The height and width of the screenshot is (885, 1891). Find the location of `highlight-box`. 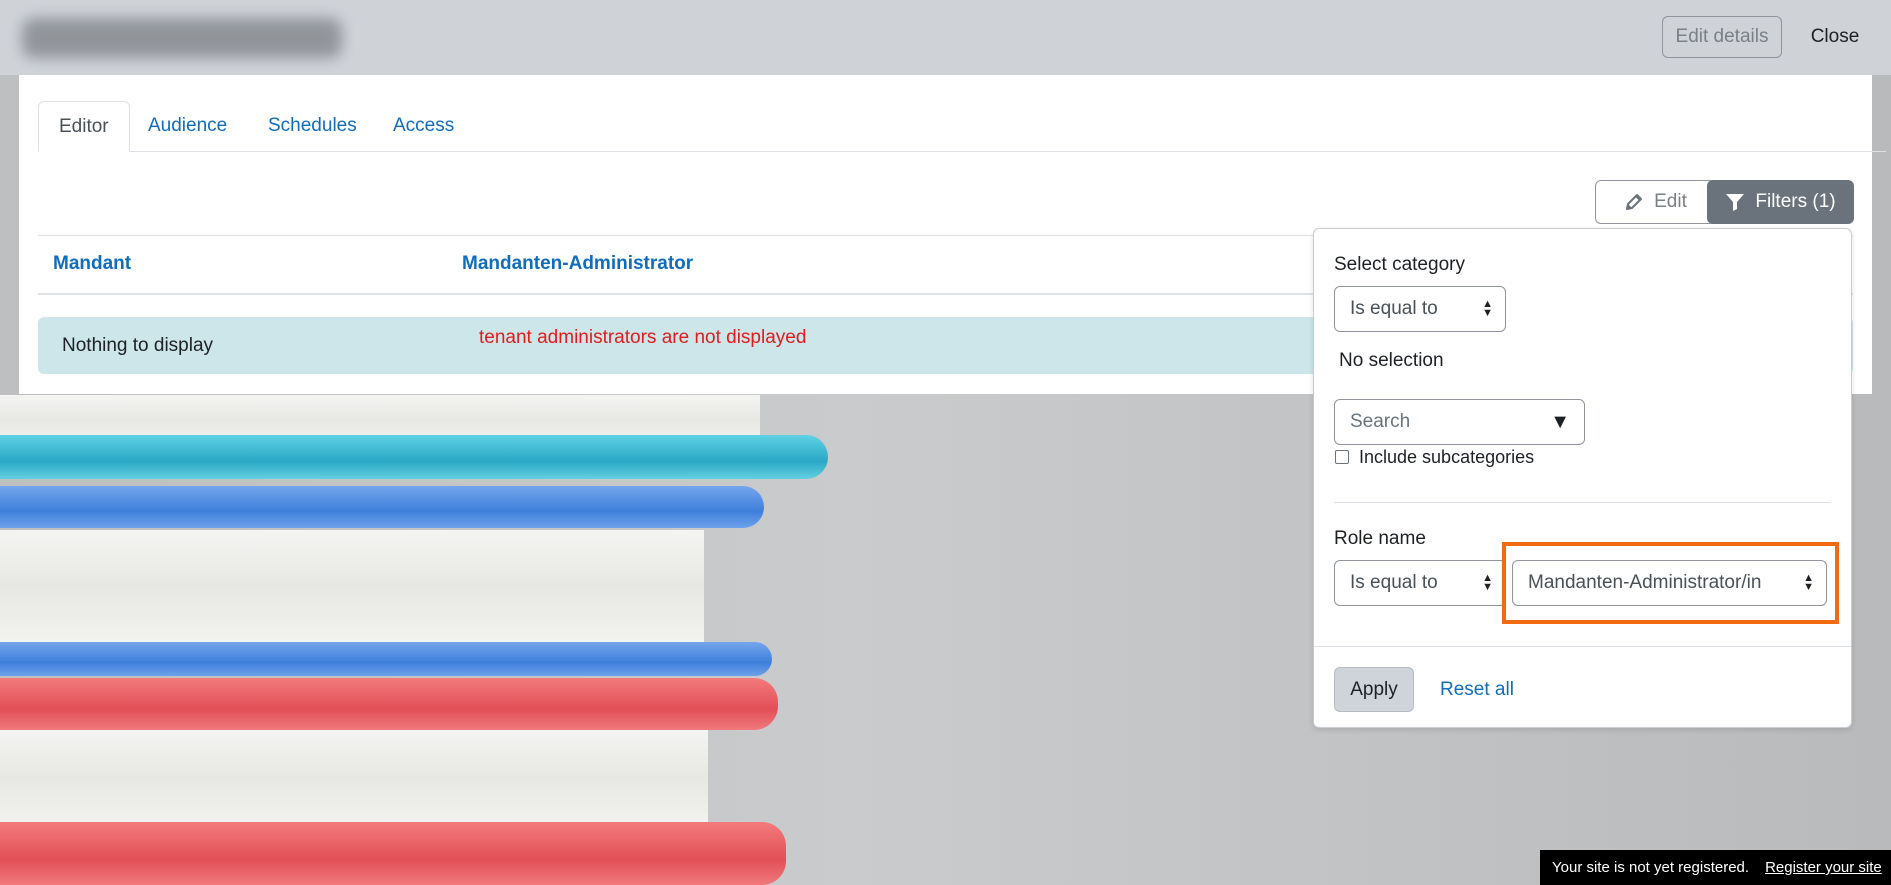

highlight-box is located at coordinates (1670, 583).